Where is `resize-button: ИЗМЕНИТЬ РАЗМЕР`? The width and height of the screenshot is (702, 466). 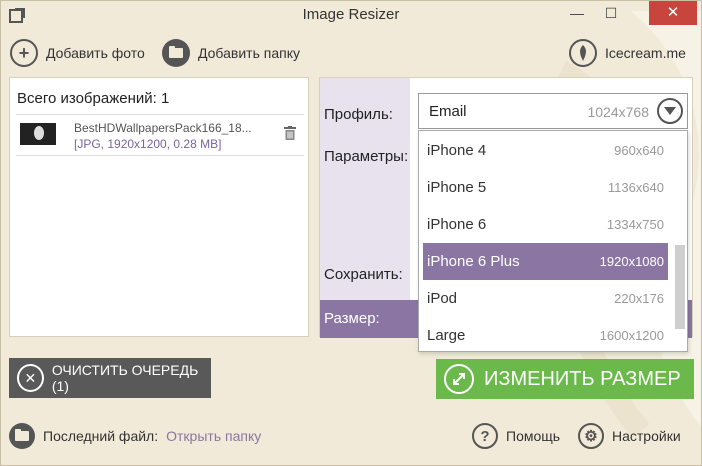
resize-button: ИЗМЕНИТЬ РАЗМЕР is located at coordinates (565, 379).